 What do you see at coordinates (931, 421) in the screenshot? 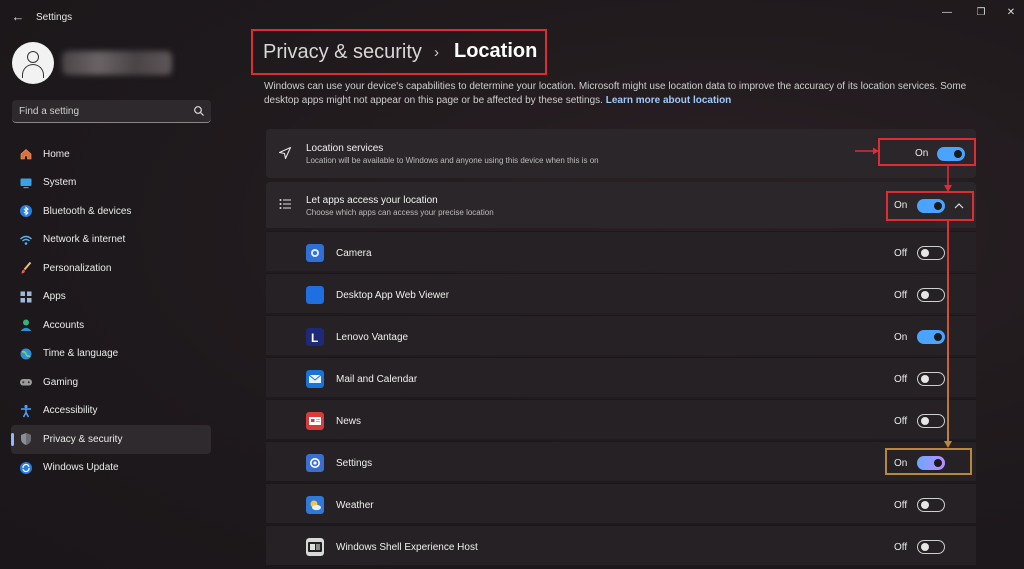
I see `app-toggle-news` at bounding box center [931, 421].